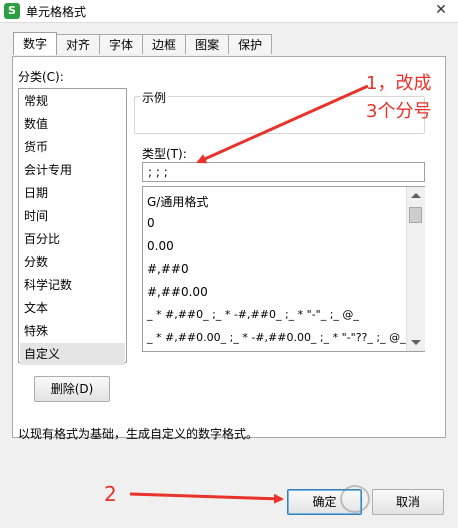 The height and width of the screenshot is (528, 458). I want to click on arrow-to-ok-button, so click(206, 498).